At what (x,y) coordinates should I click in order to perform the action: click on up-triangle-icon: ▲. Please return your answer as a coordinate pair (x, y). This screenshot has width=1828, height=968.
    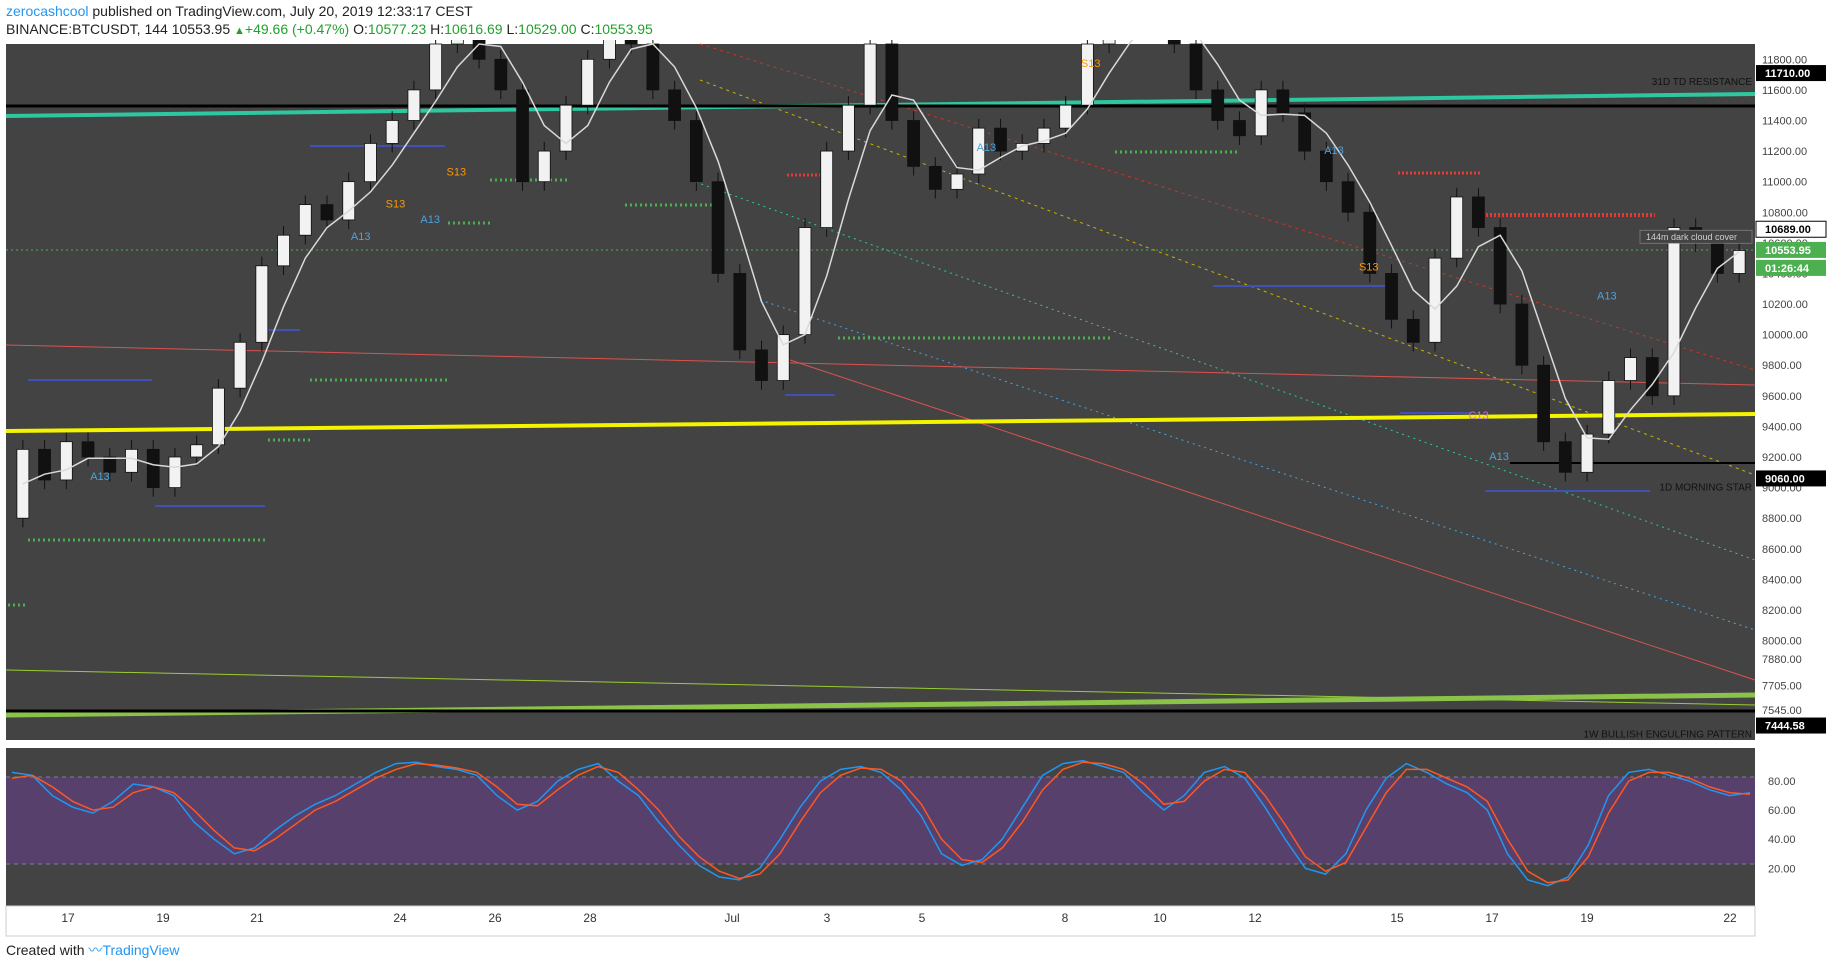
    Looking at the image, I should click on (239, 31).